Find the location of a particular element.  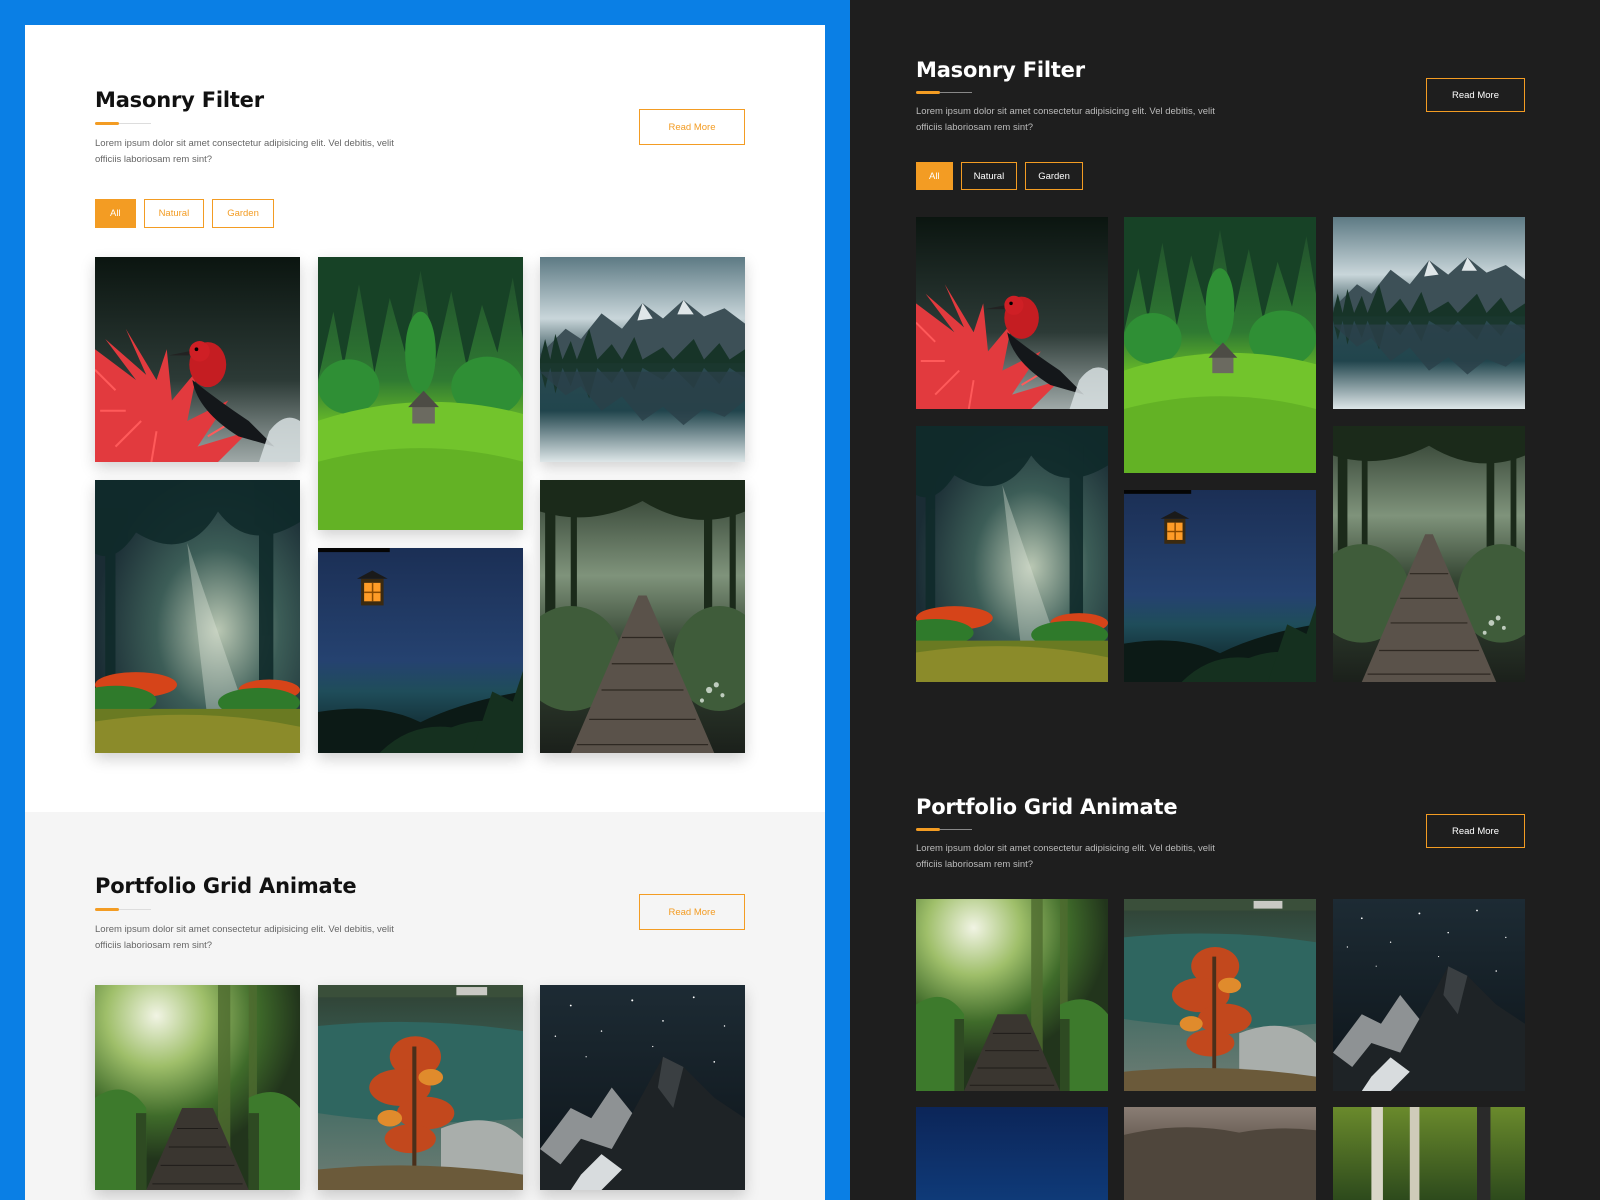

night-sky-image is located at coordinates (1012, 1153).